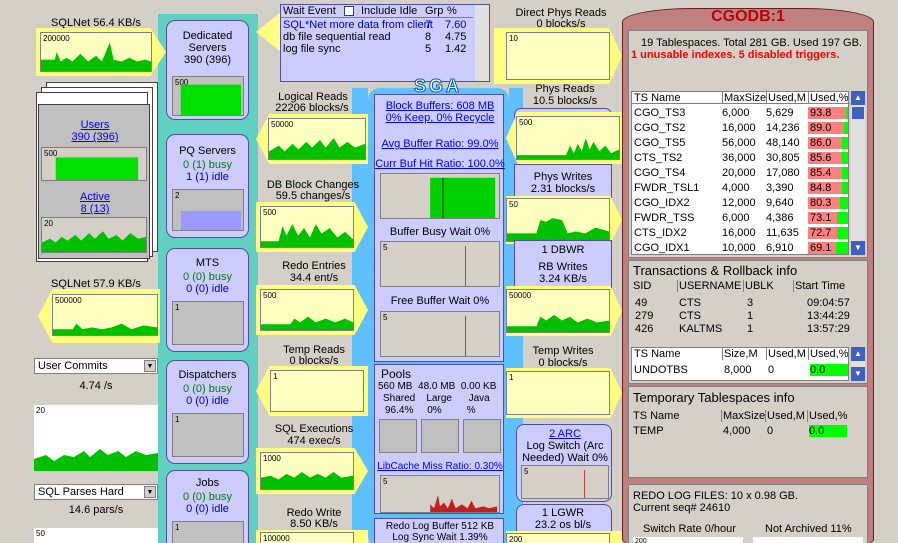 The image size is (898, 543). Describe the element at coordinates (741, 370) in the screenshot. I see `undo-row: UNDOTBS 8,000 0 0.0` at that location.